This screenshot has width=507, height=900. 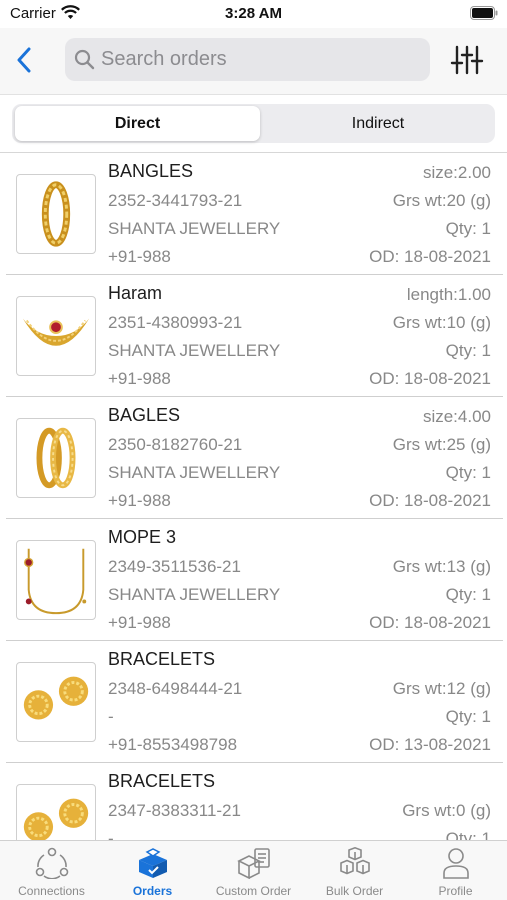 What do you see at coordinates (152, 891) in the screenshot?
I see `tab-label: Orders` at bounding box center [152, 891].